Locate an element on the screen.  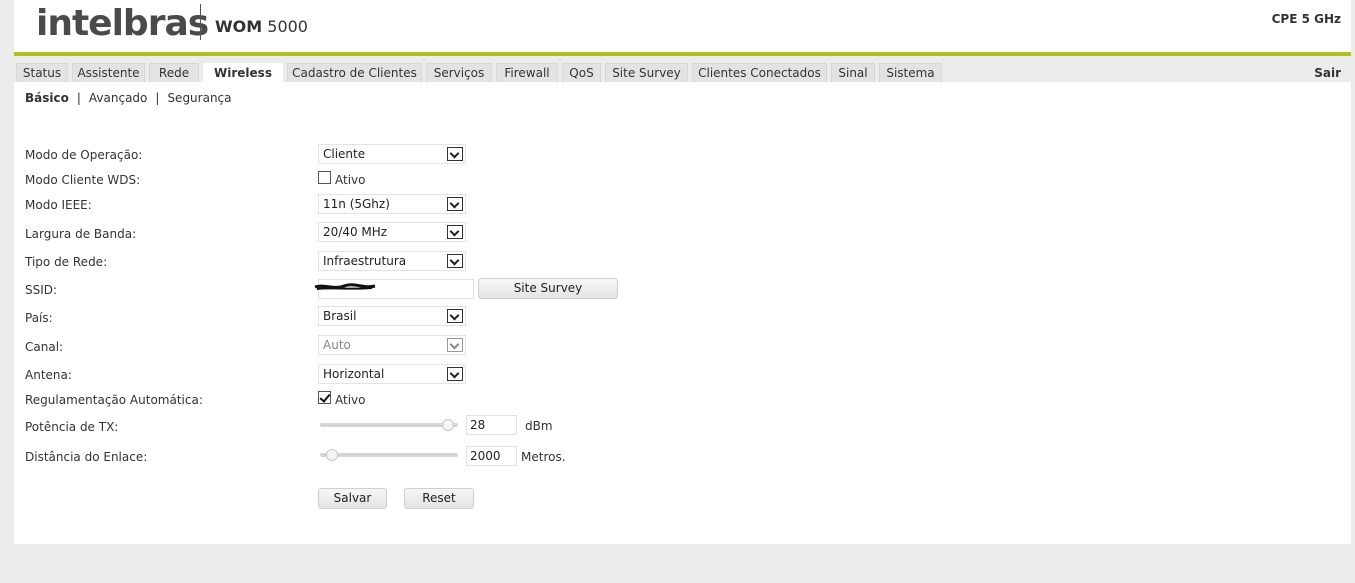
ssid-label: SSID: is located at coordinates (41, 290).